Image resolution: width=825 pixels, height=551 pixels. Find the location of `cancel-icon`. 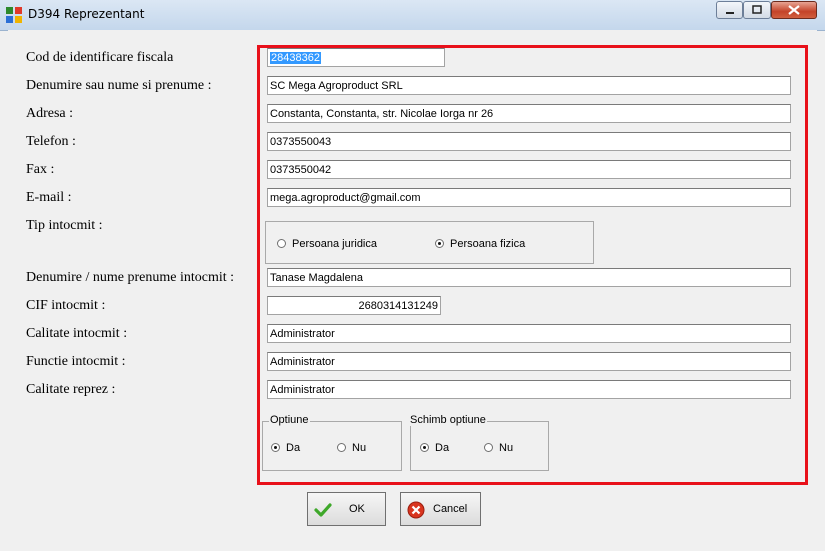

cancel-icon is located at coordinates (416, 510).